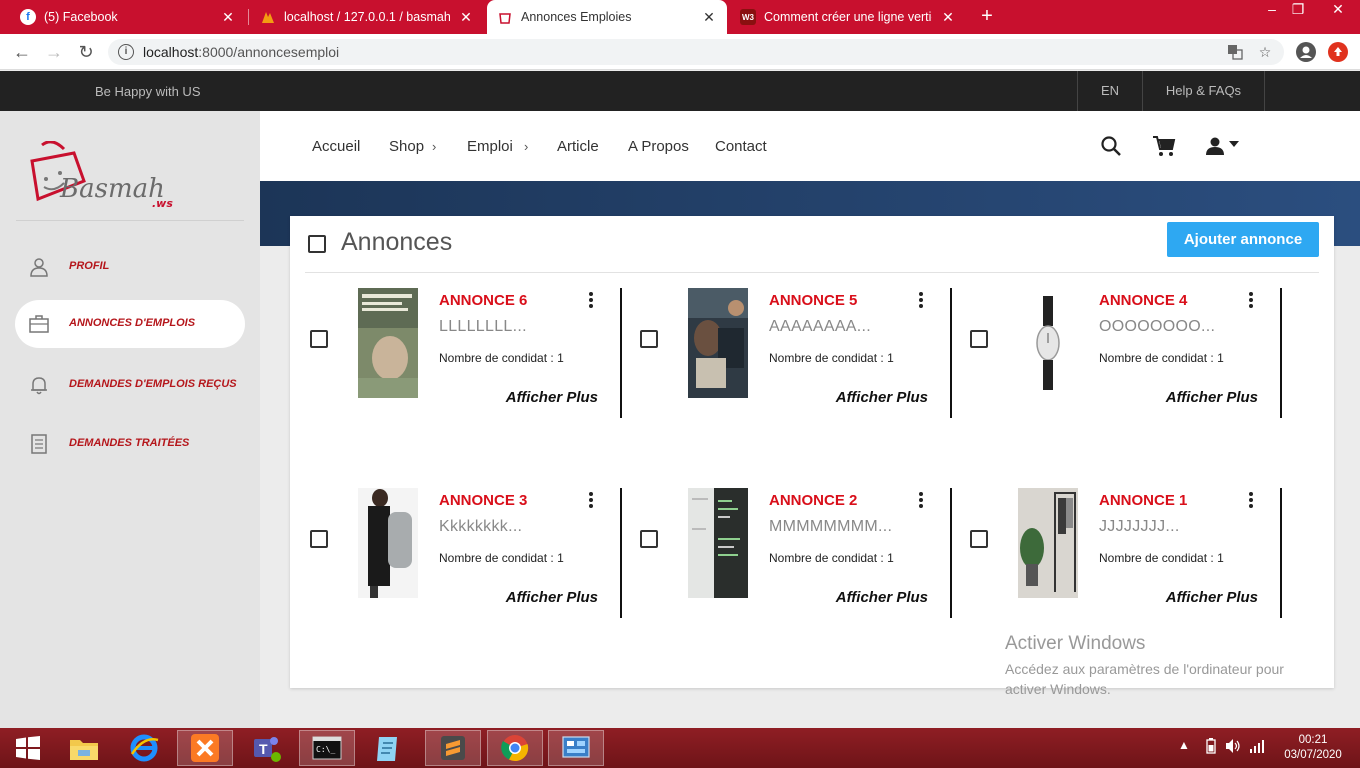 Image resolution: width=1360 pixels, height=768 pixels. What do you see at coordinates (515, 748) in the screenshot?
I see `chrome-icon` at bounding box center [515, 748].